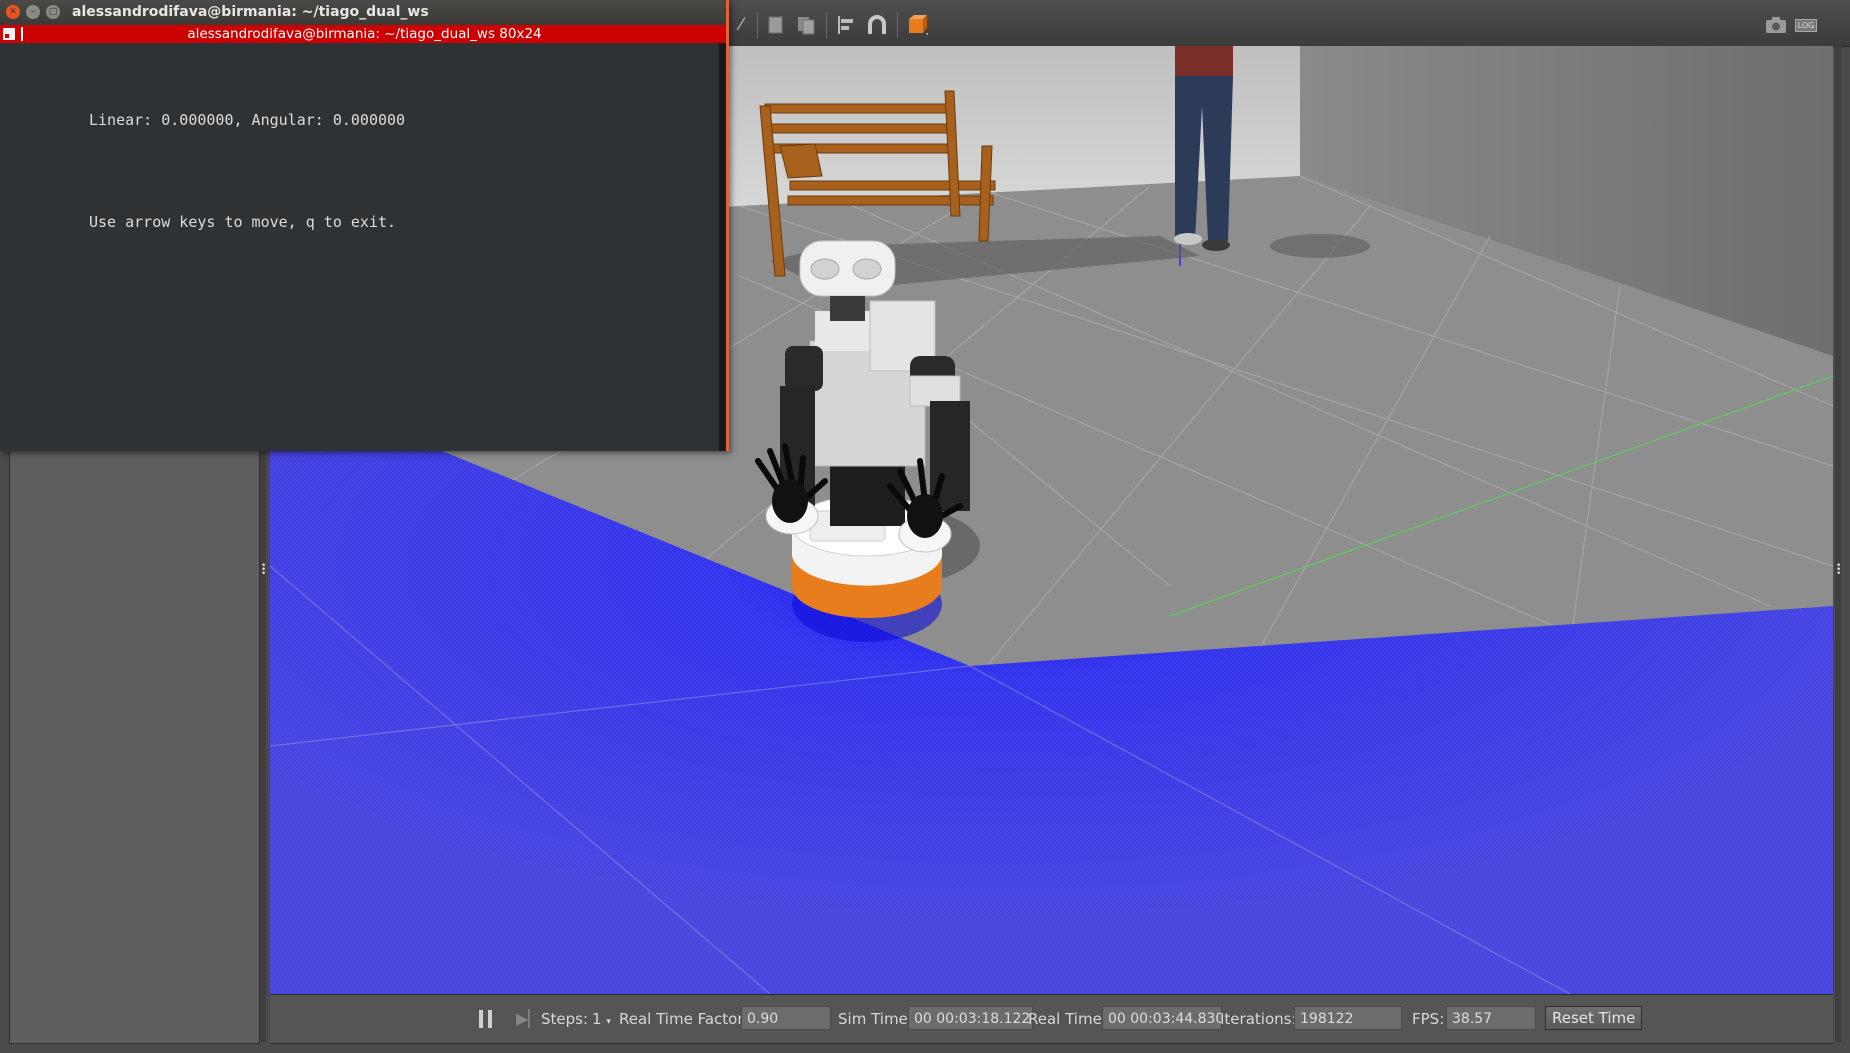 This screenshot has height=1053, width=1850. What do you see at coordinates (917, 25) in the screenshot?
I see `insert-shape-icon` at bounding box center [917, 25].